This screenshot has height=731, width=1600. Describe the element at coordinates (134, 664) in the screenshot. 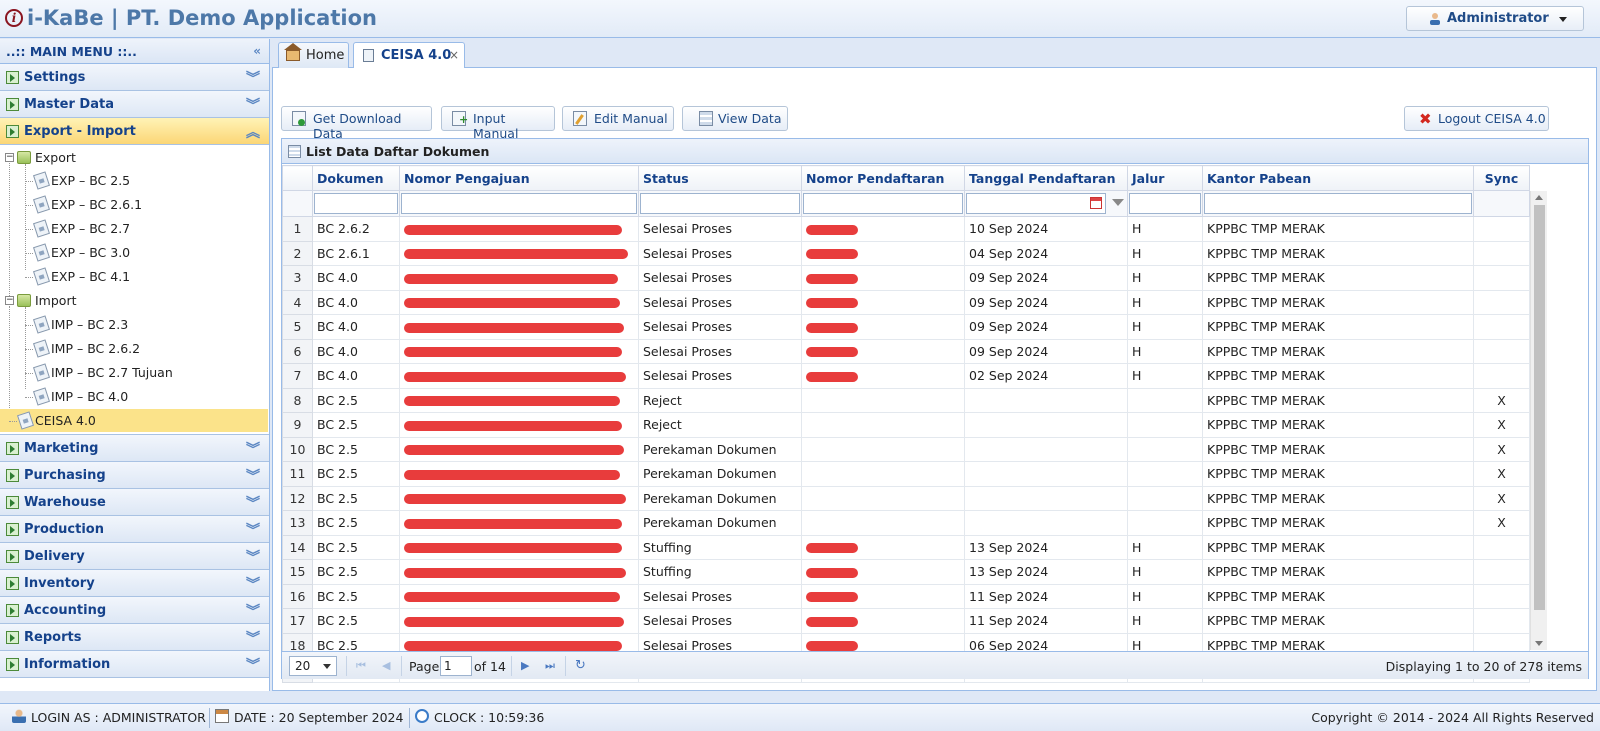

I see `sidebar-section-information: Information ︾` at that location.